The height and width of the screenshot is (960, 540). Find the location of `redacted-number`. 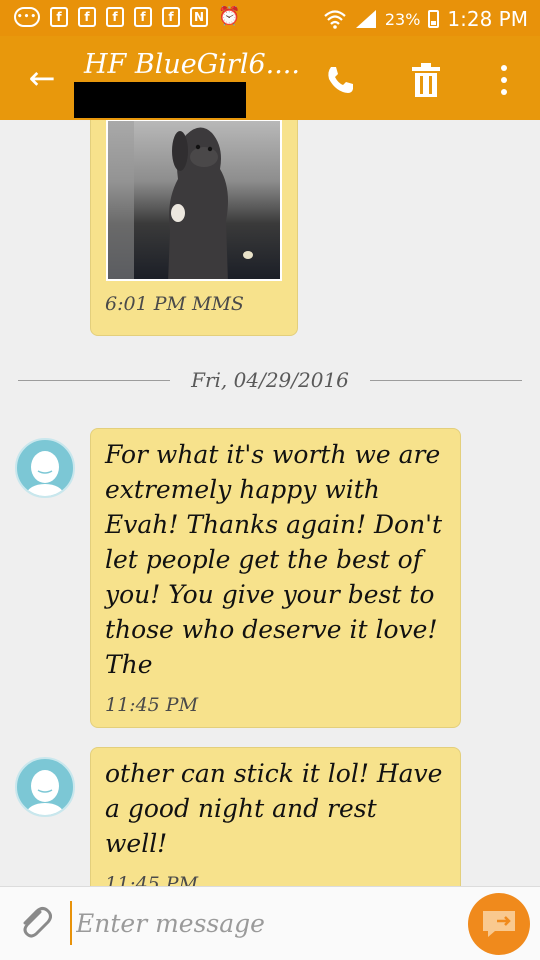

redacted-number is located at coordinates (160, 100).